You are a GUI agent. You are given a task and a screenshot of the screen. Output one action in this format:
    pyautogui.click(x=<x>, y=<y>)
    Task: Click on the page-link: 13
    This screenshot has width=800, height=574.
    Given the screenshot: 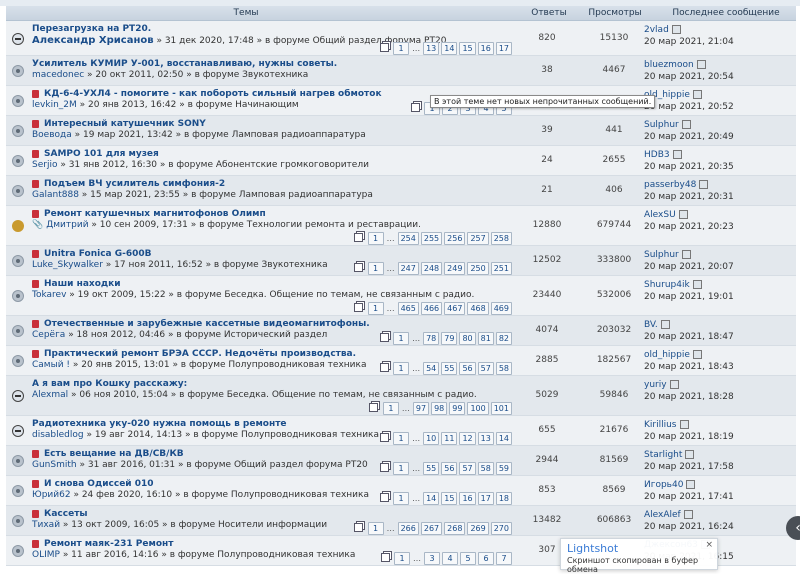 What is the action you would take?
    pyautogui.click(x=431, y=48)
    